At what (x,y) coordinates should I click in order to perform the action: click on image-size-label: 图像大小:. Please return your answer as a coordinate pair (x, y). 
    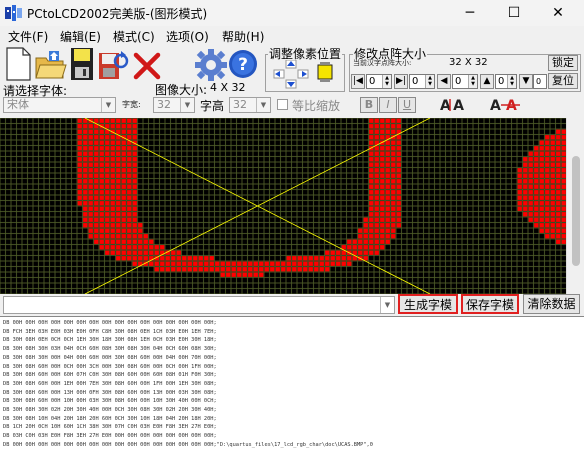
    Looking at the image, I should click on (181, 90).